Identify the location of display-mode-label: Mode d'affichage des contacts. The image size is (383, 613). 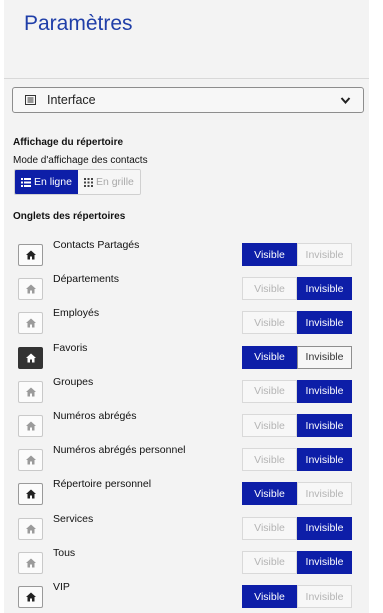
(80, 160).